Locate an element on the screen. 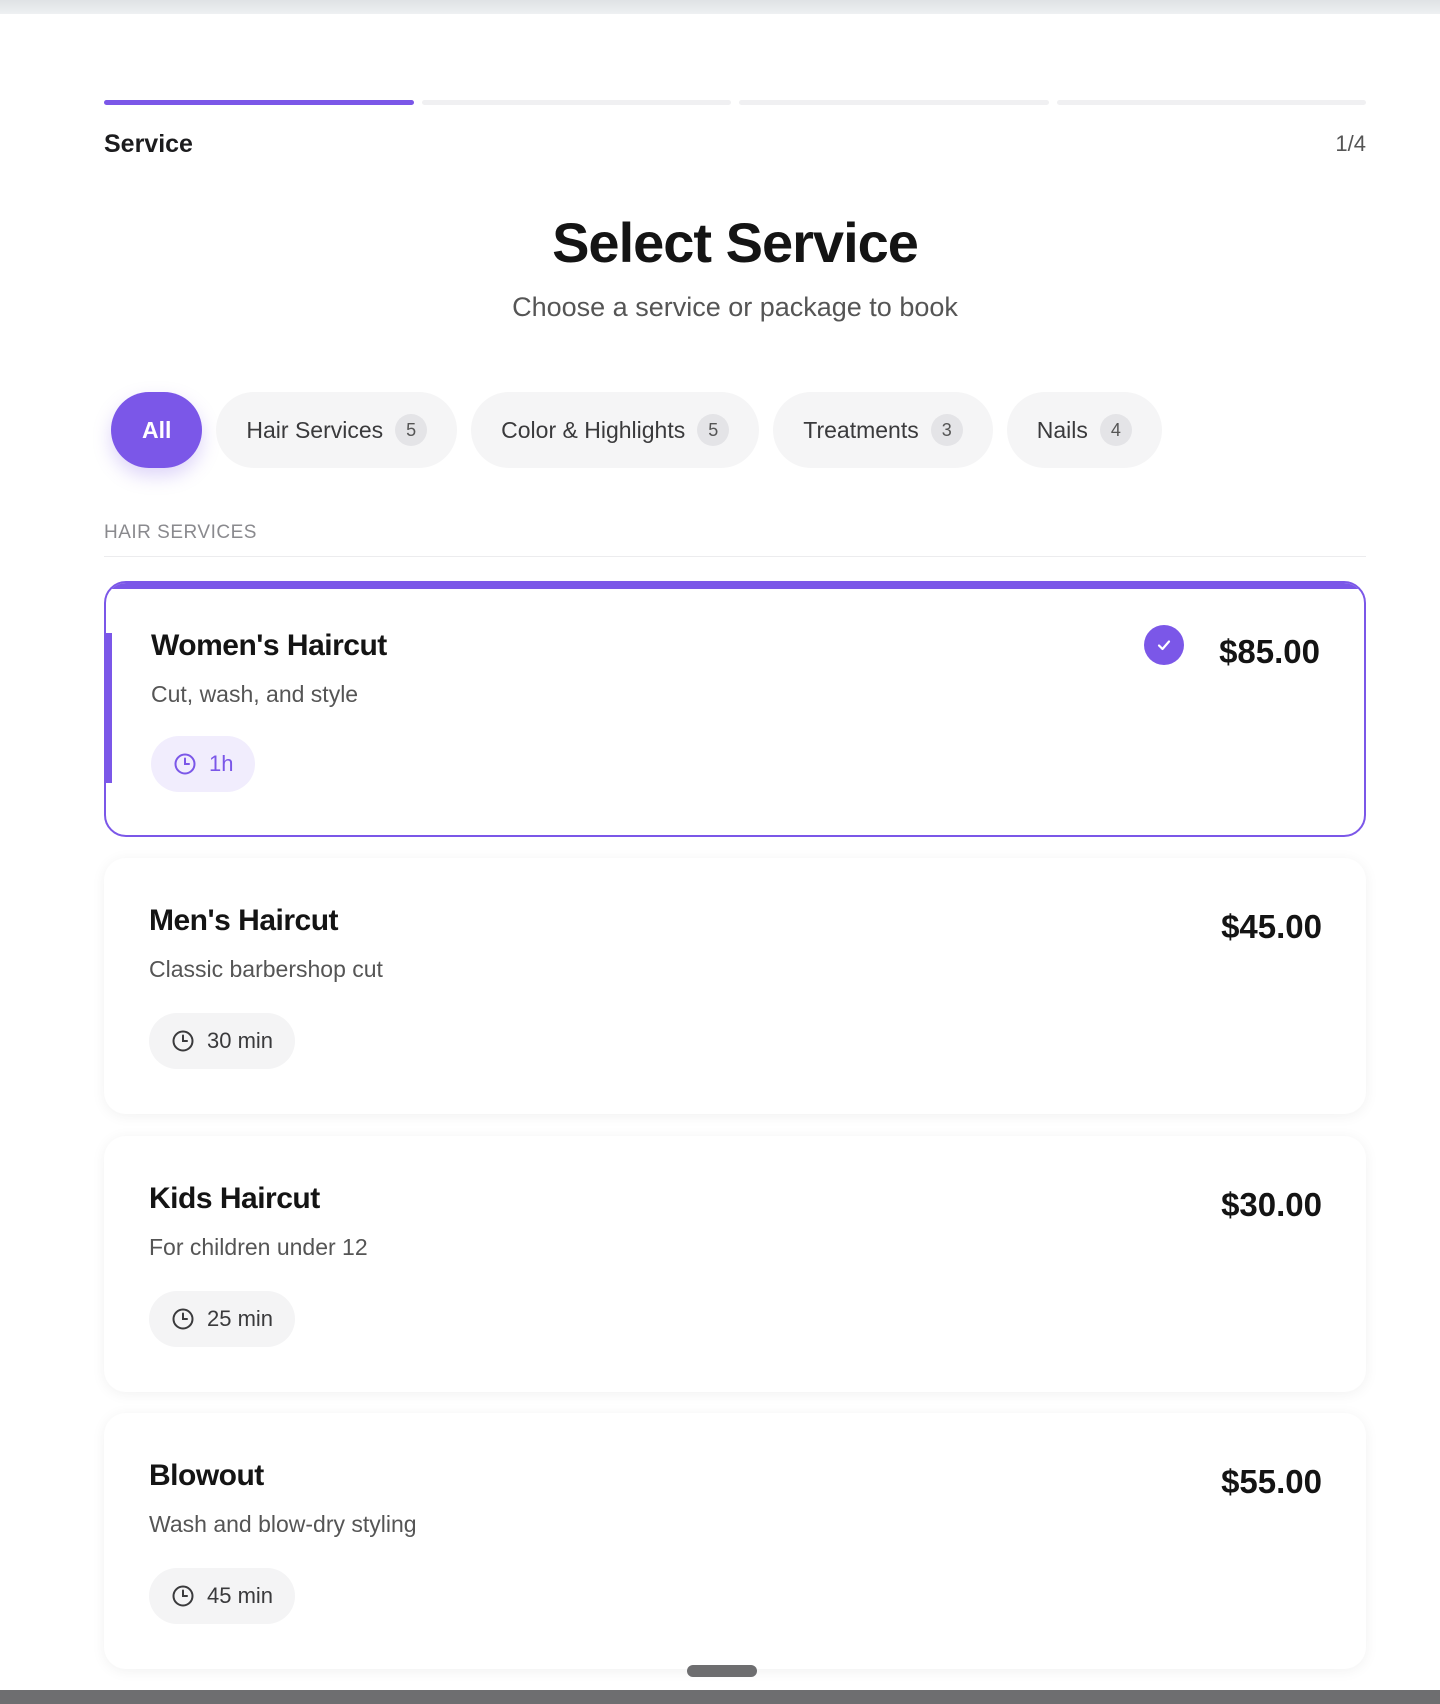  duration-badge: 1h is located at coordinates (203, 764).